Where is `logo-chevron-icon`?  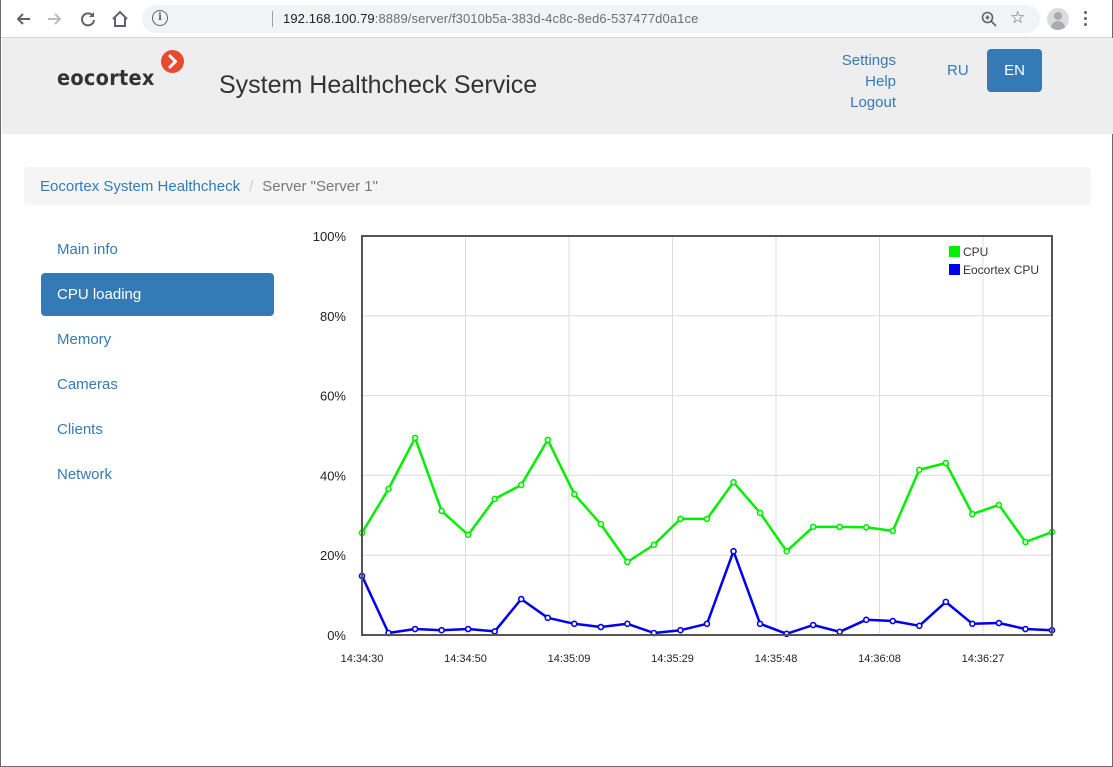
logo-chevron-icon is located at coordinates (172, 61).